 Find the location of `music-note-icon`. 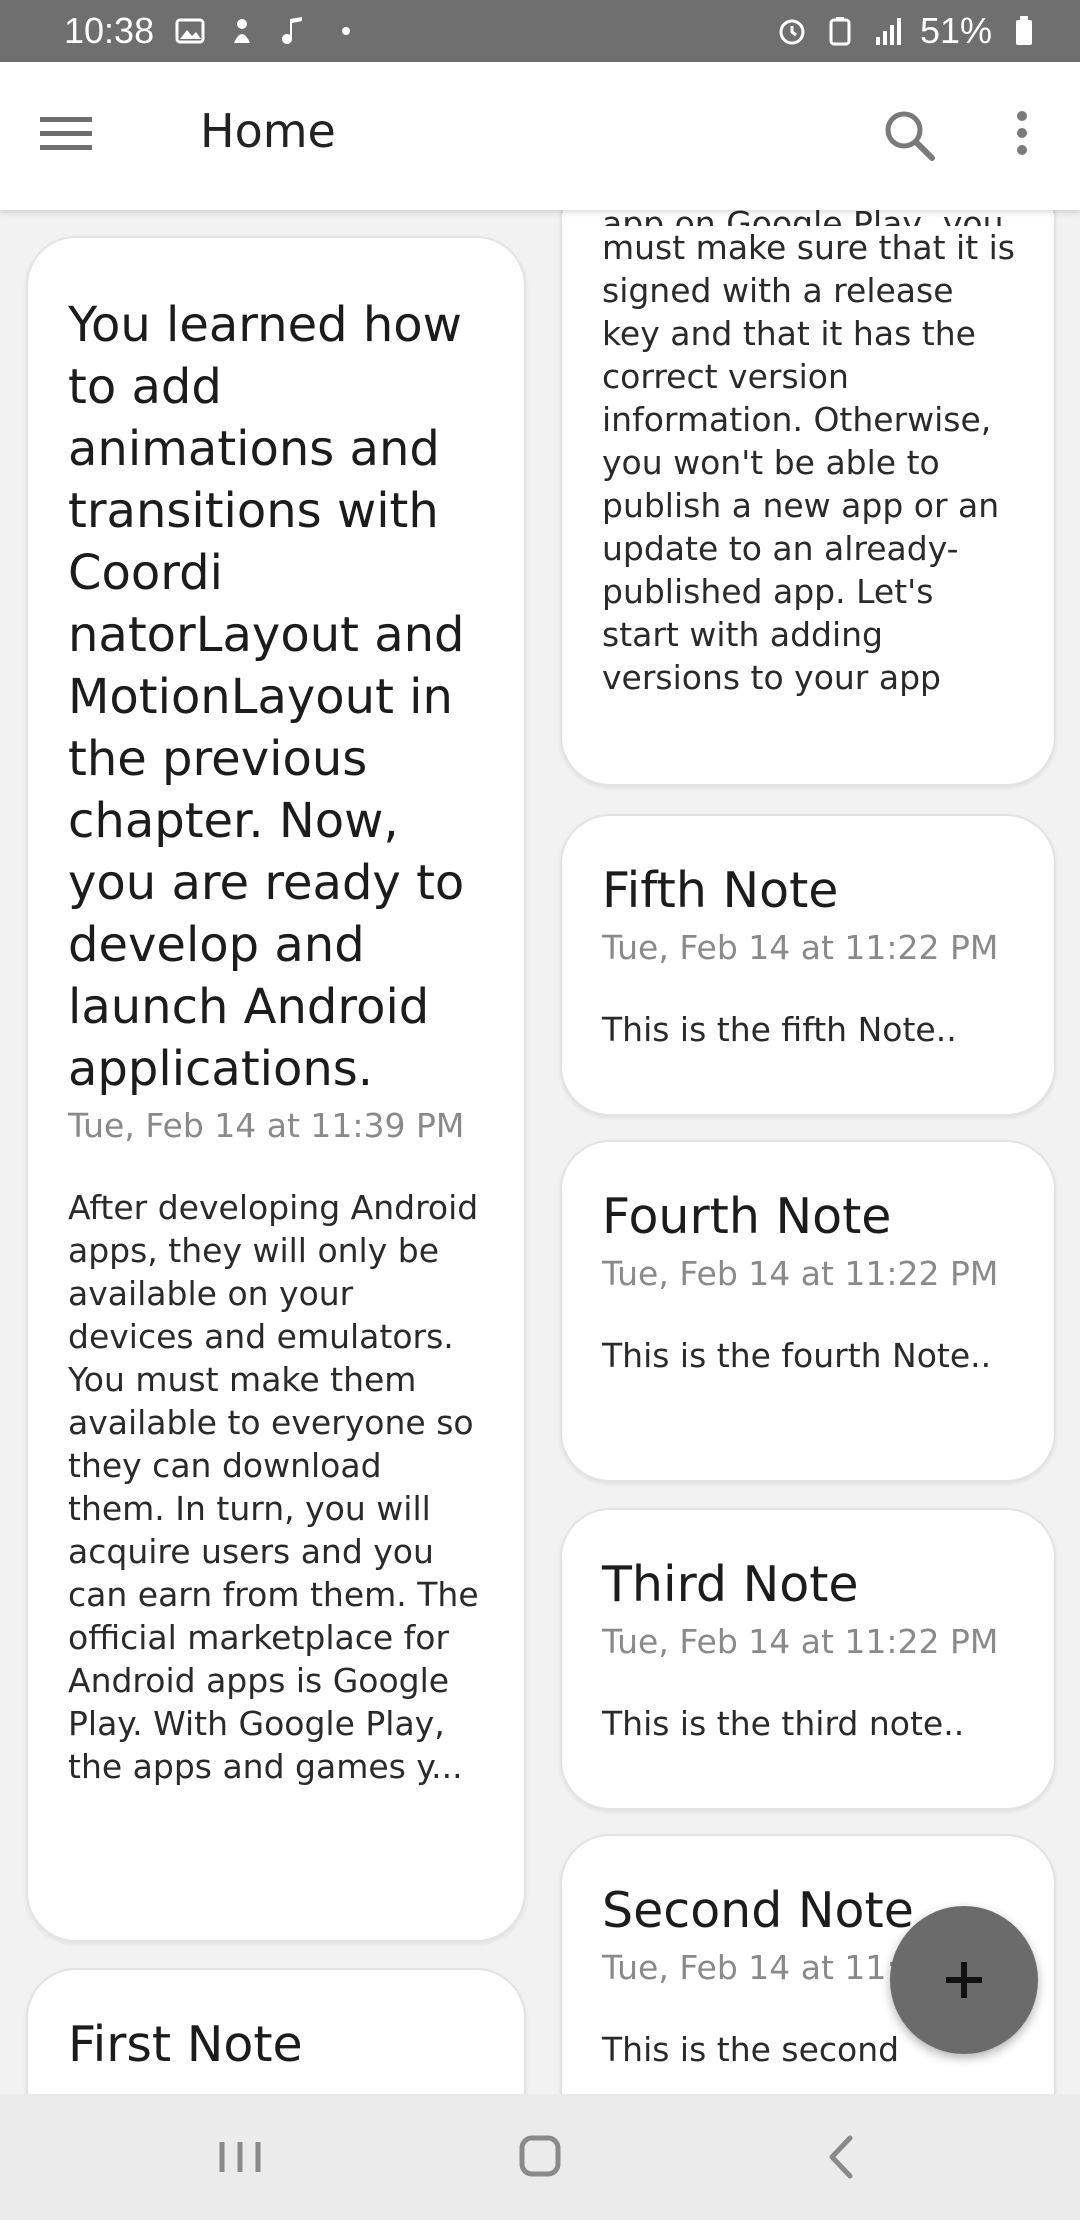

music-note-icon is located at coordinates (292, 30).